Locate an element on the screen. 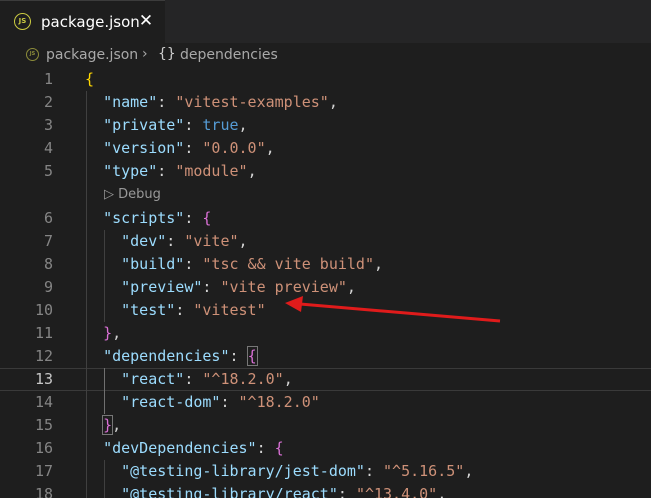  annotation-arrow is located at coordinates (393, 309).